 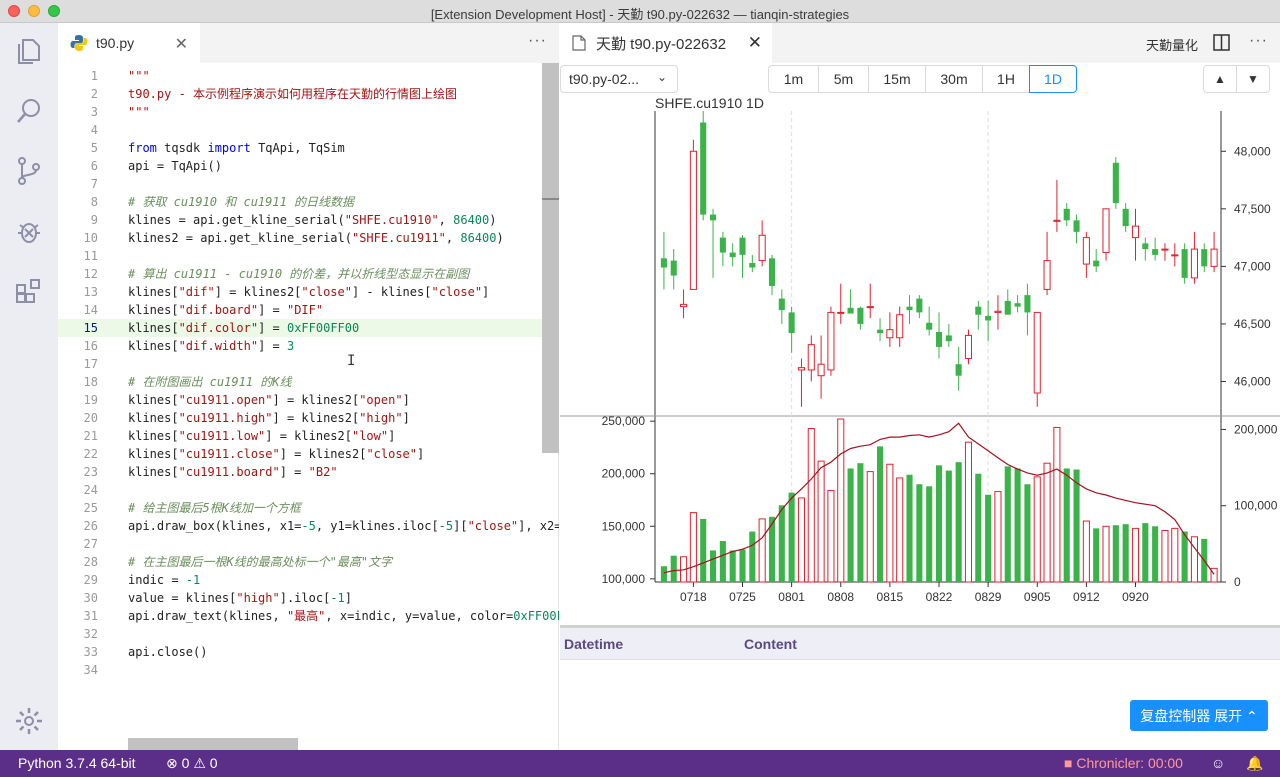 What do you see at coordinates (308, 508) in the screenshot?
I see `code-line: 25 # 给主图最后5根K线加一个方框` at bounding box center [308, 508].